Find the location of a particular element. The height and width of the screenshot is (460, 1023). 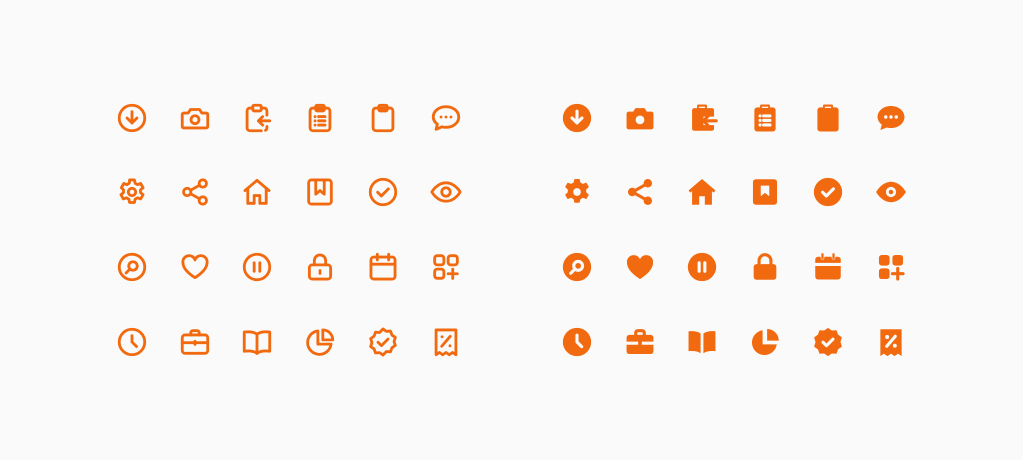

search-circle-icon is located at coordinates (577, 267).